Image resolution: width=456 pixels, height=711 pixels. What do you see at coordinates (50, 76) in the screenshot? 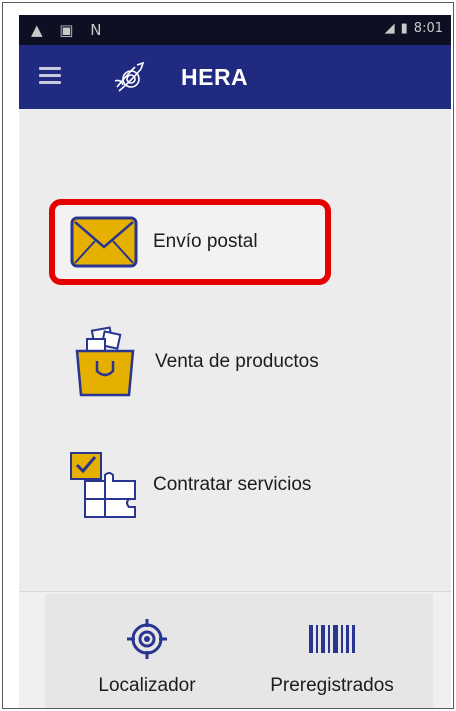
I see `hamburger-menu-icon` at bounding box center [50, 76].